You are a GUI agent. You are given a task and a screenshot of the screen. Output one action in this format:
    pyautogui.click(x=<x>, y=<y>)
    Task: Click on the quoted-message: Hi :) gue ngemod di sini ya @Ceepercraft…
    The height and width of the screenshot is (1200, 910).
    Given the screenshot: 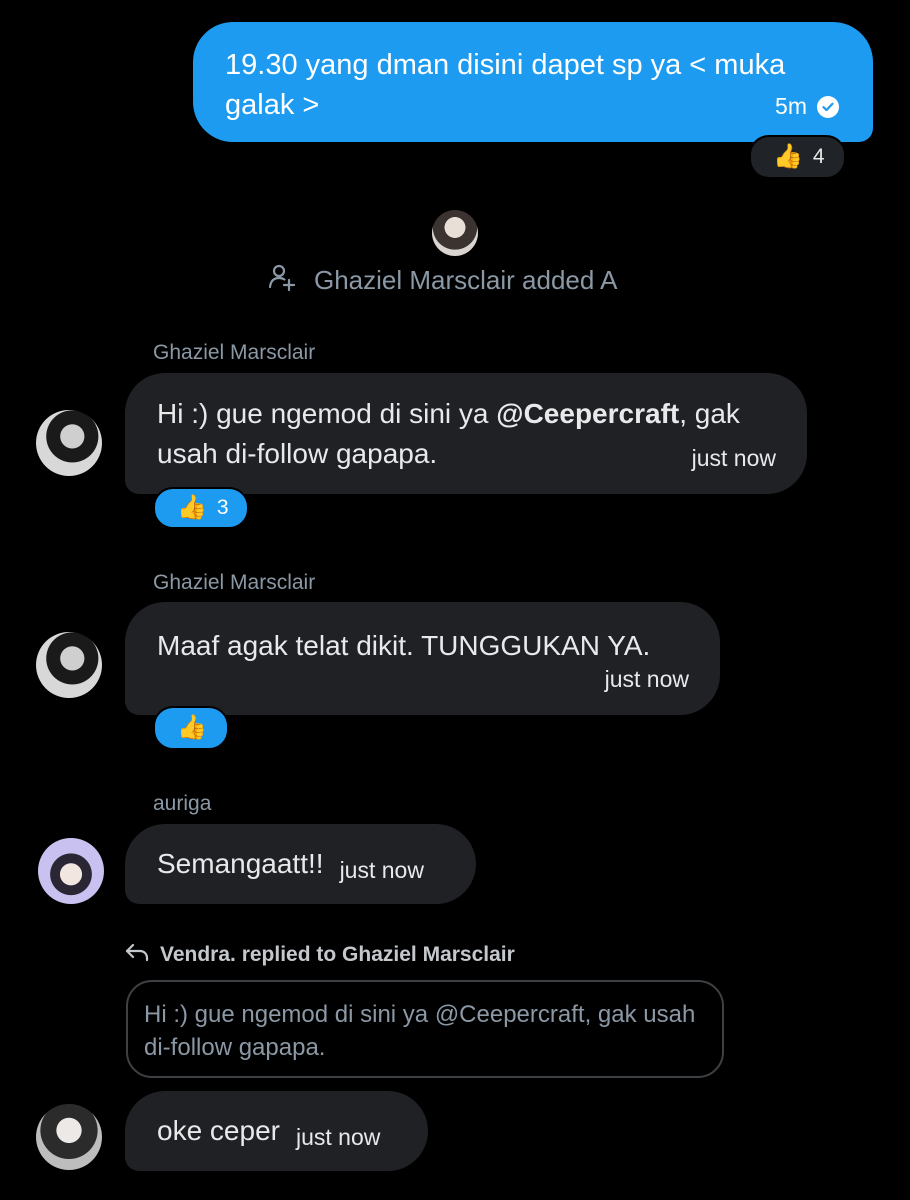 What is the action you would take?
    pyautogui.click(x=425, y=1029)
    